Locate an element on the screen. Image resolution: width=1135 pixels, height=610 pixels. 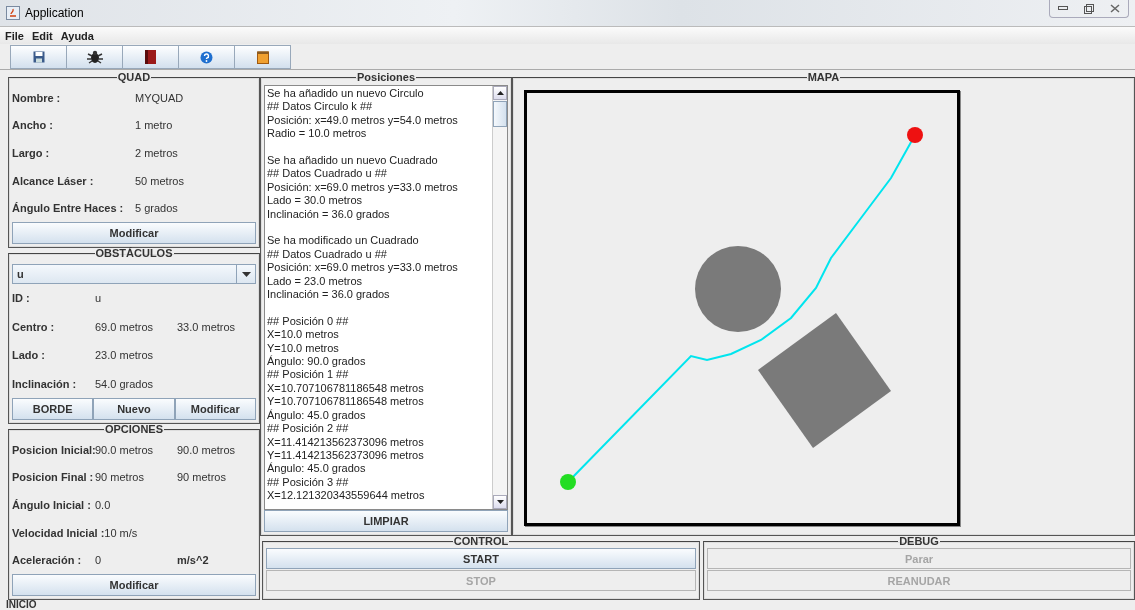
log-line: ## Posición 3 ## is located at coordinates (308, 482).